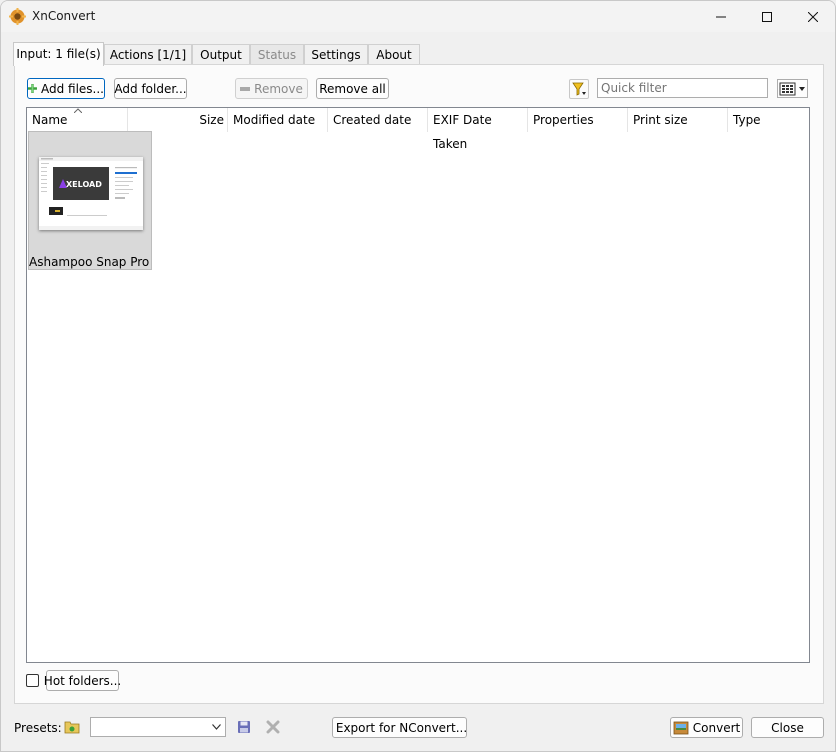  I want to click on delete-preset-button, so click(273, 727).